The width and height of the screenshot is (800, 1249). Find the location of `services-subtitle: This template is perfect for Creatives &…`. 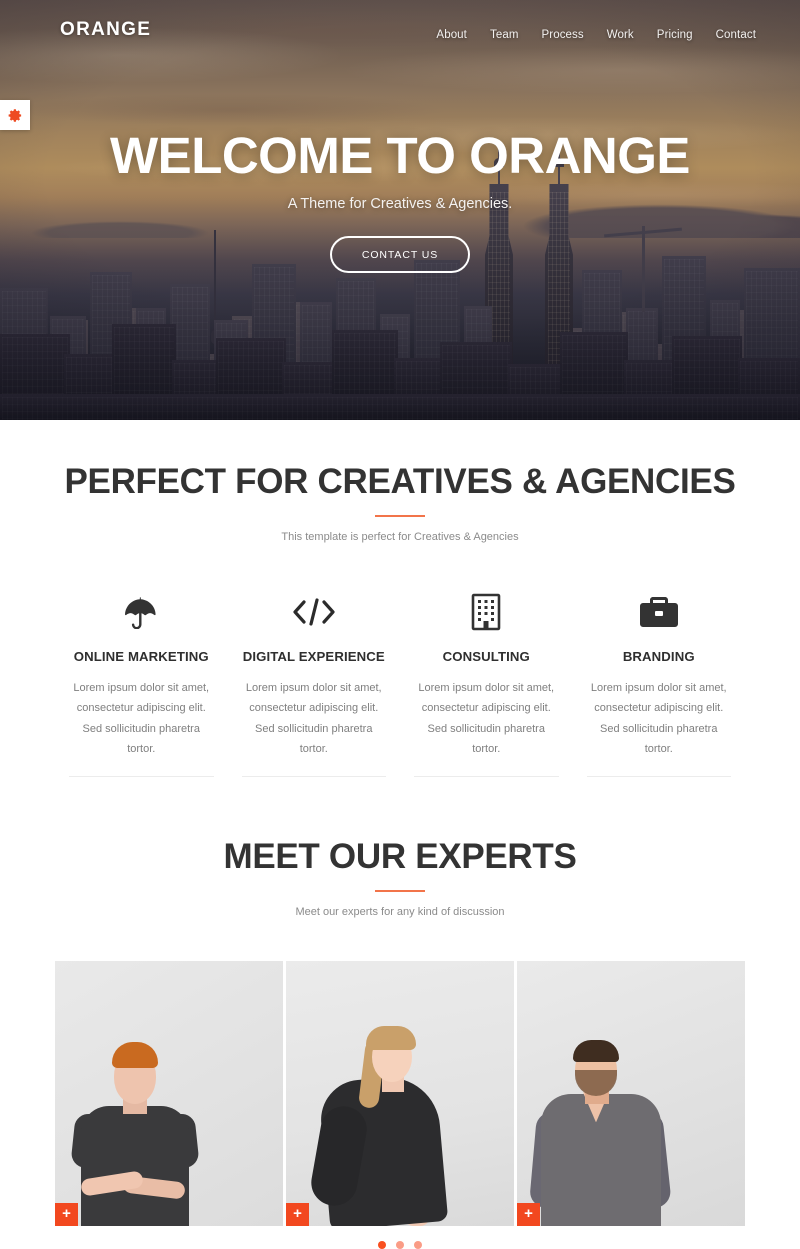

services-subtitle: This template is perfect for Creatives &… is located at coordinates (400, 537).